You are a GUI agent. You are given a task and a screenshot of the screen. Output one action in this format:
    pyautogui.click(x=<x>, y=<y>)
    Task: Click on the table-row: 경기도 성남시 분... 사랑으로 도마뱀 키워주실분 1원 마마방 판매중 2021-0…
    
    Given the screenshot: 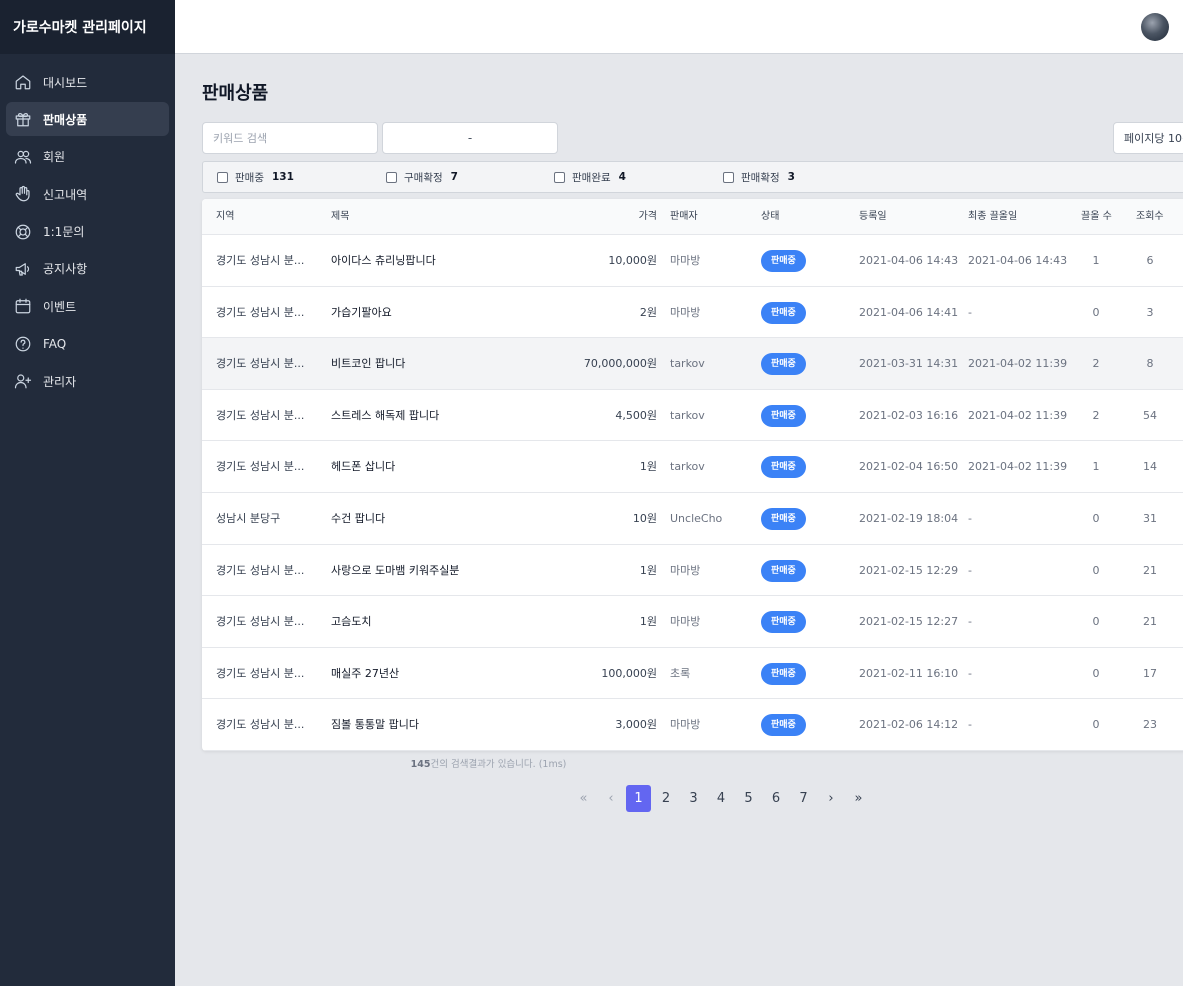 What is the action you would take?
    pyautogui.click(x=692, y=571)
    